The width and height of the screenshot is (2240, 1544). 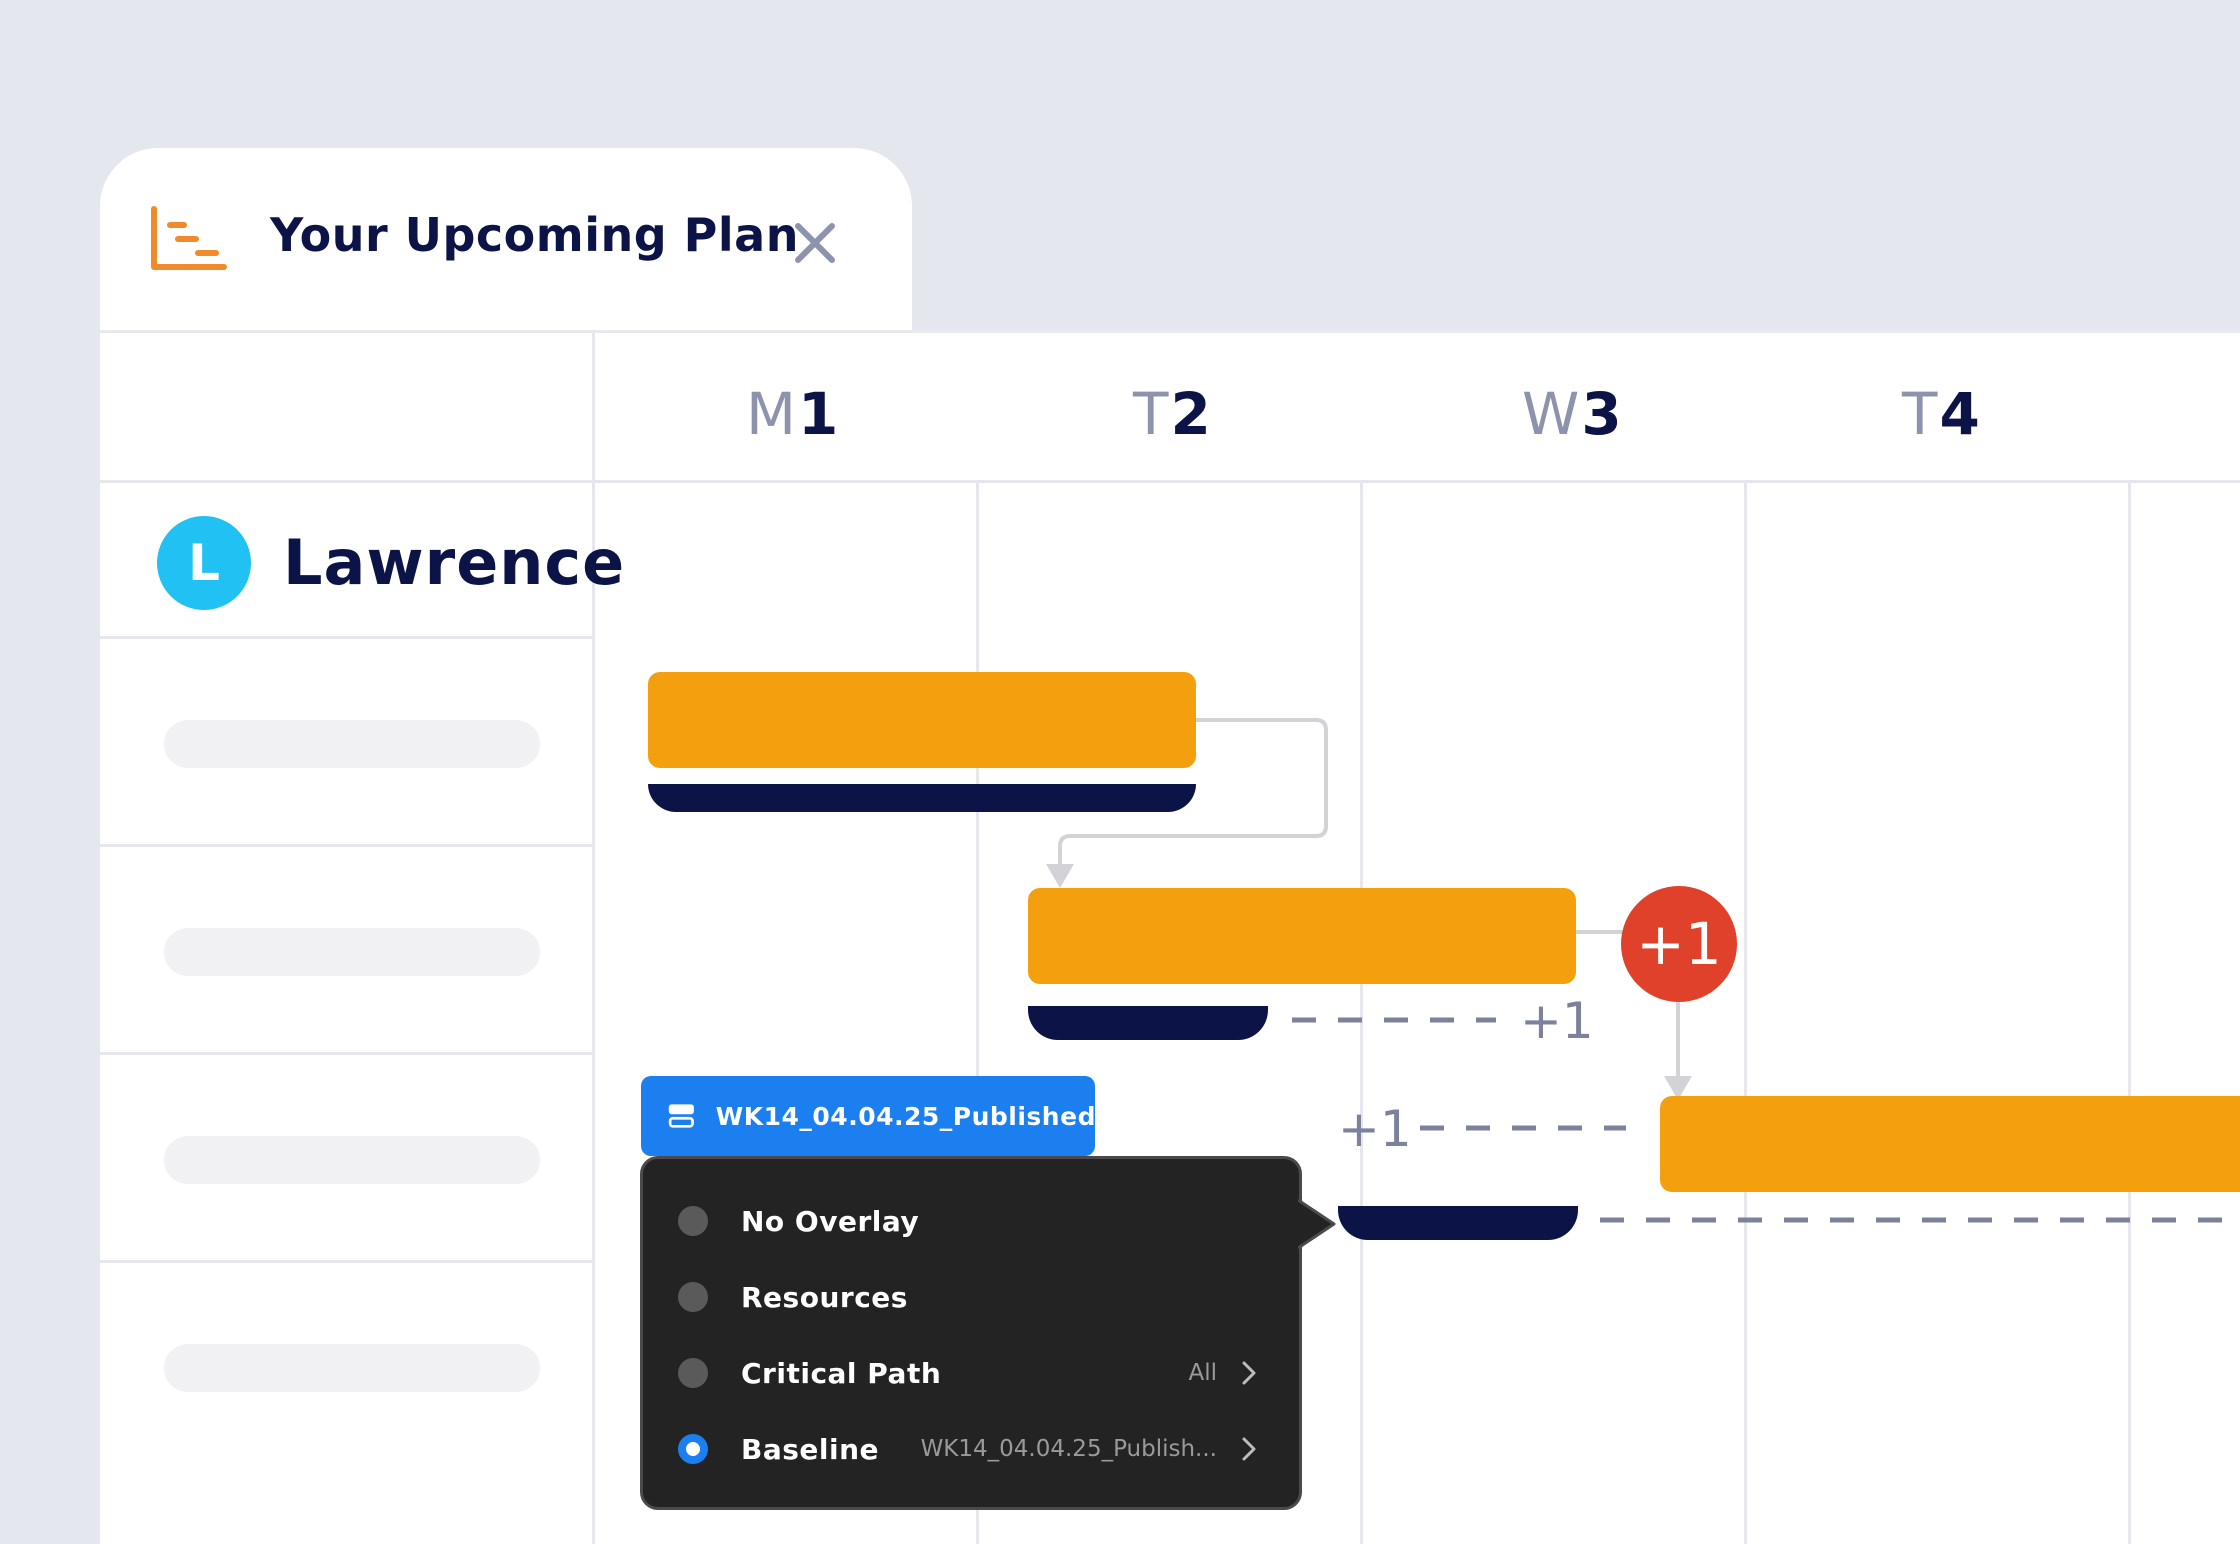 I want to click on menu-item-label: Baseline, so click(x=810, y=1449).